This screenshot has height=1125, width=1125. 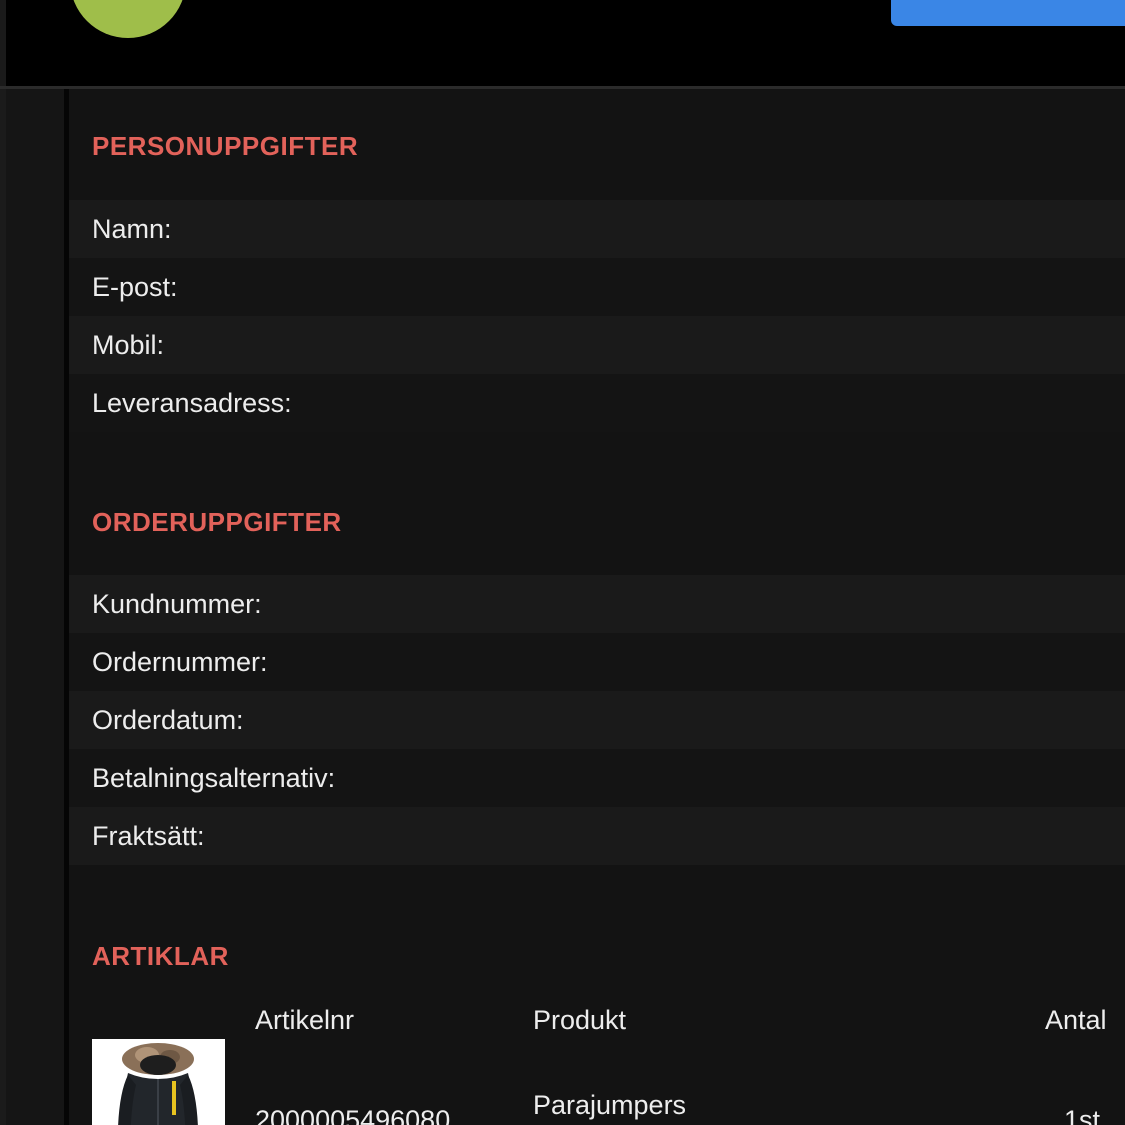 I want to click on product-name: Parajumpers, so click(x=610, y=1105).